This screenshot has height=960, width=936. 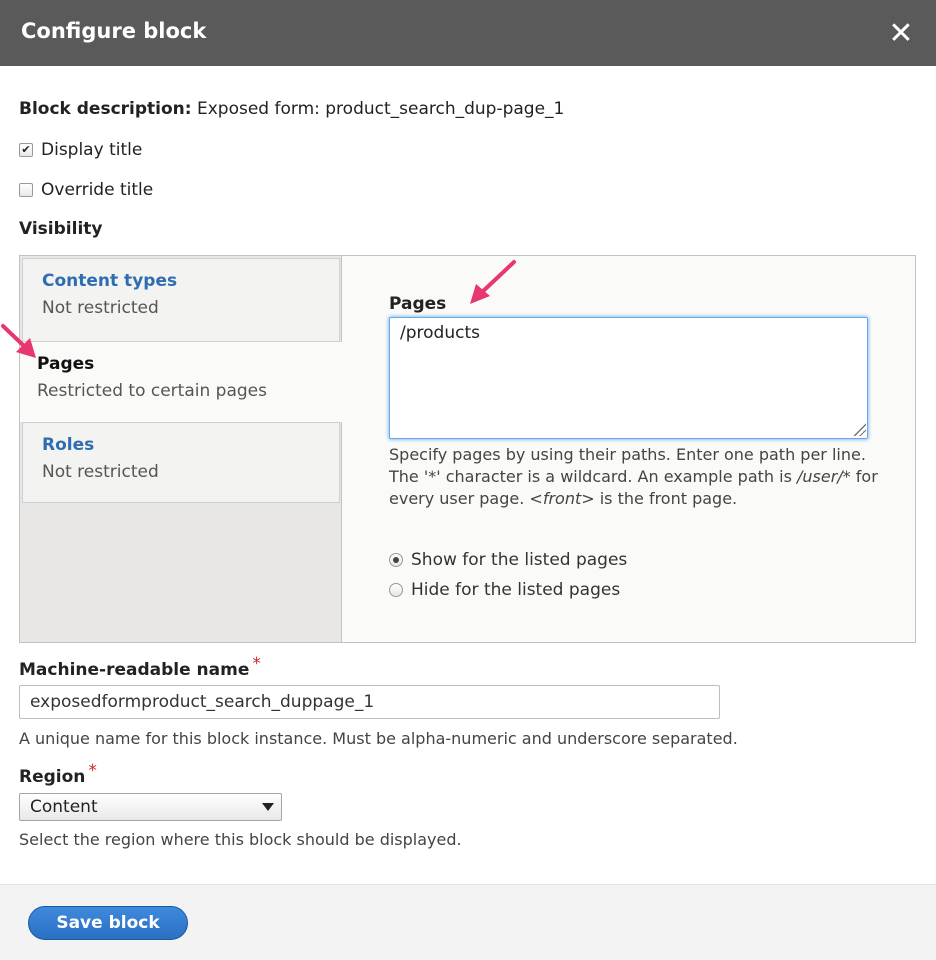 I want to click on machine-name-label: Machine-readable name *, so click(x=140, y=667).